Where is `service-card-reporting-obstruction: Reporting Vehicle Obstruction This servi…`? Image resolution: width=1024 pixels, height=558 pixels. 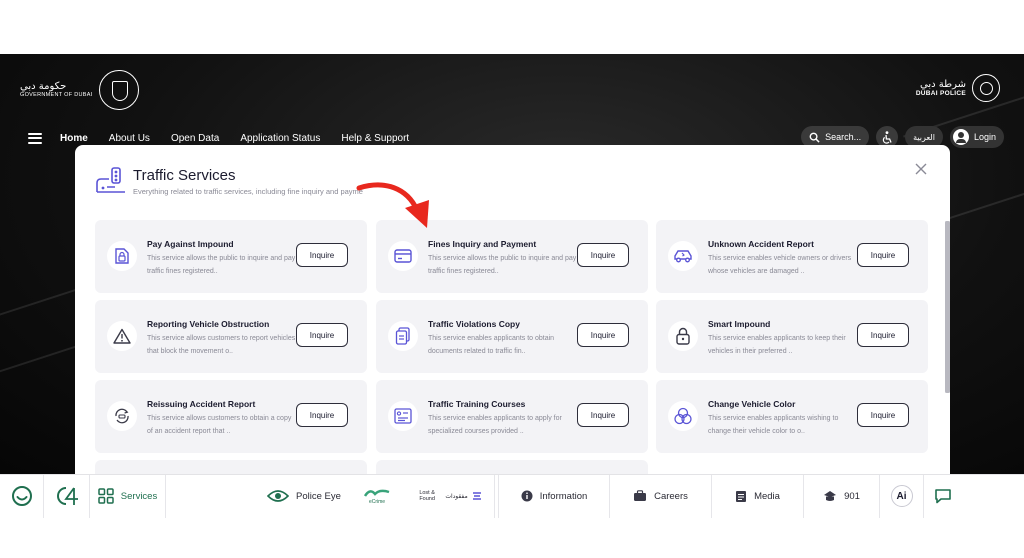 service-card-reporting-obstruction: Reporting Vehicle Obstruction This servi… is located at coordinates (231, 336).